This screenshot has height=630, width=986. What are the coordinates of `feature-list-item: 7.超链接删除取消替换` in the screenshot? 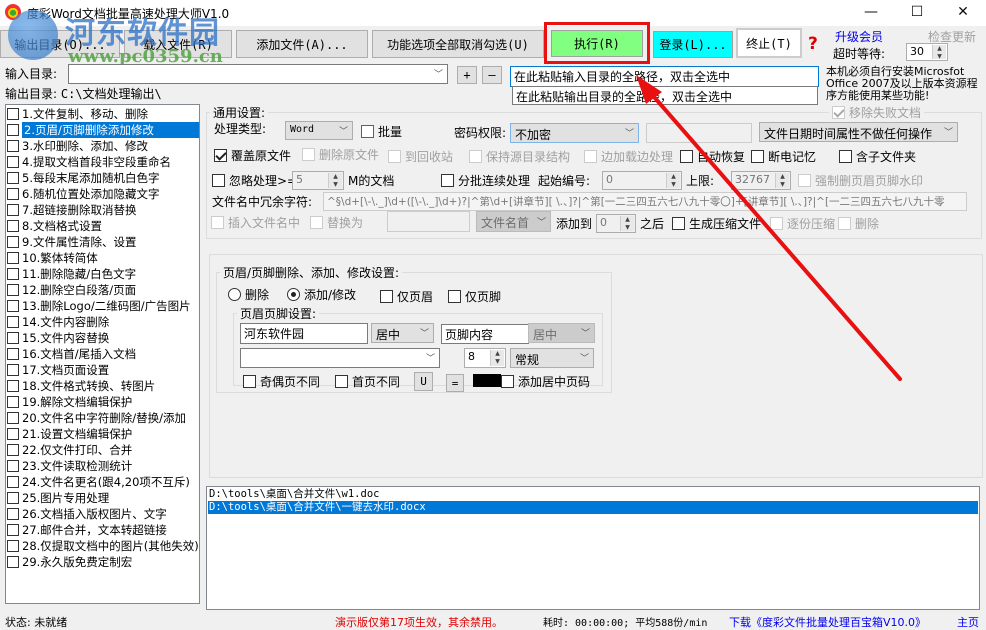 It's located at (103, 210).